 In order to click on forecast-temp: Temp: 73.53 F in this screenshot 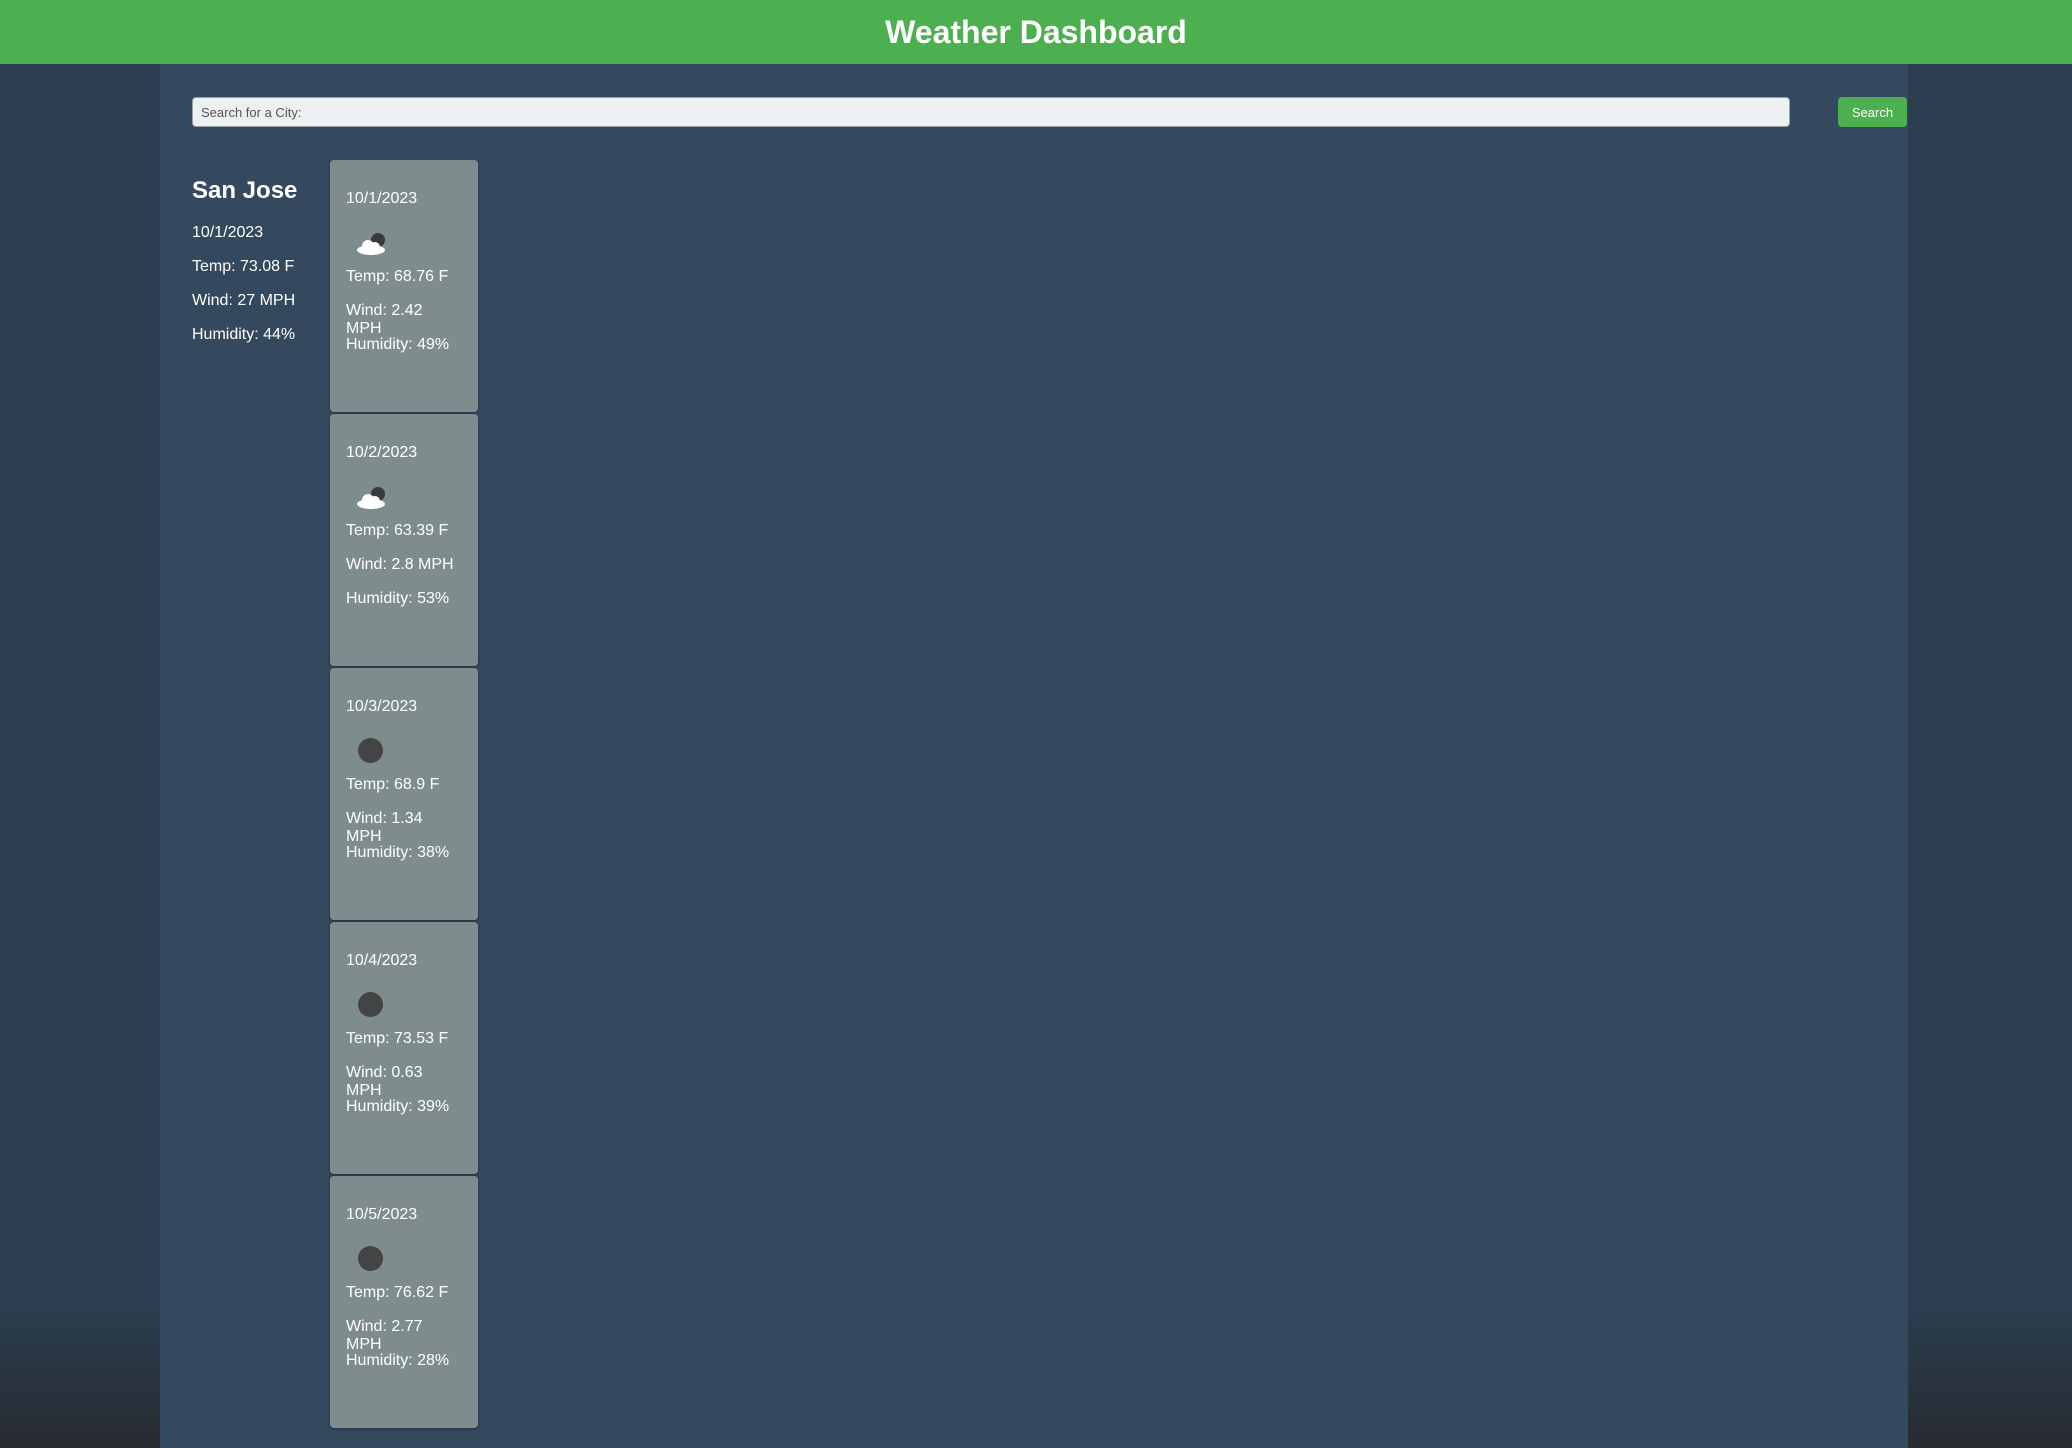, I will do `click(397, 1038)`.